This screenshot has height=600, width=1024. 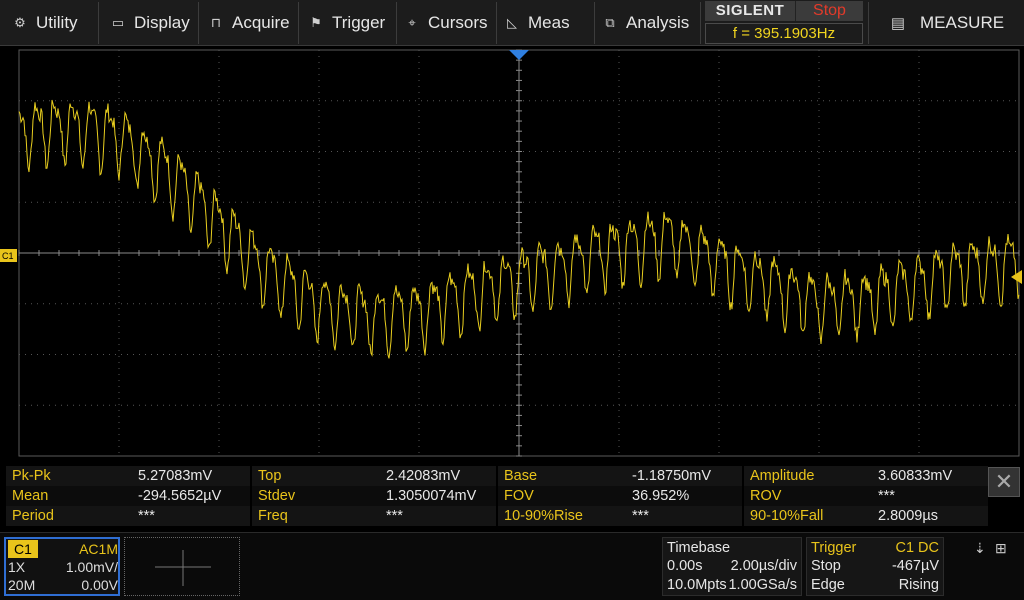 I want to click on menu-analysis-label: Analysis, so click(x=658, y=22).